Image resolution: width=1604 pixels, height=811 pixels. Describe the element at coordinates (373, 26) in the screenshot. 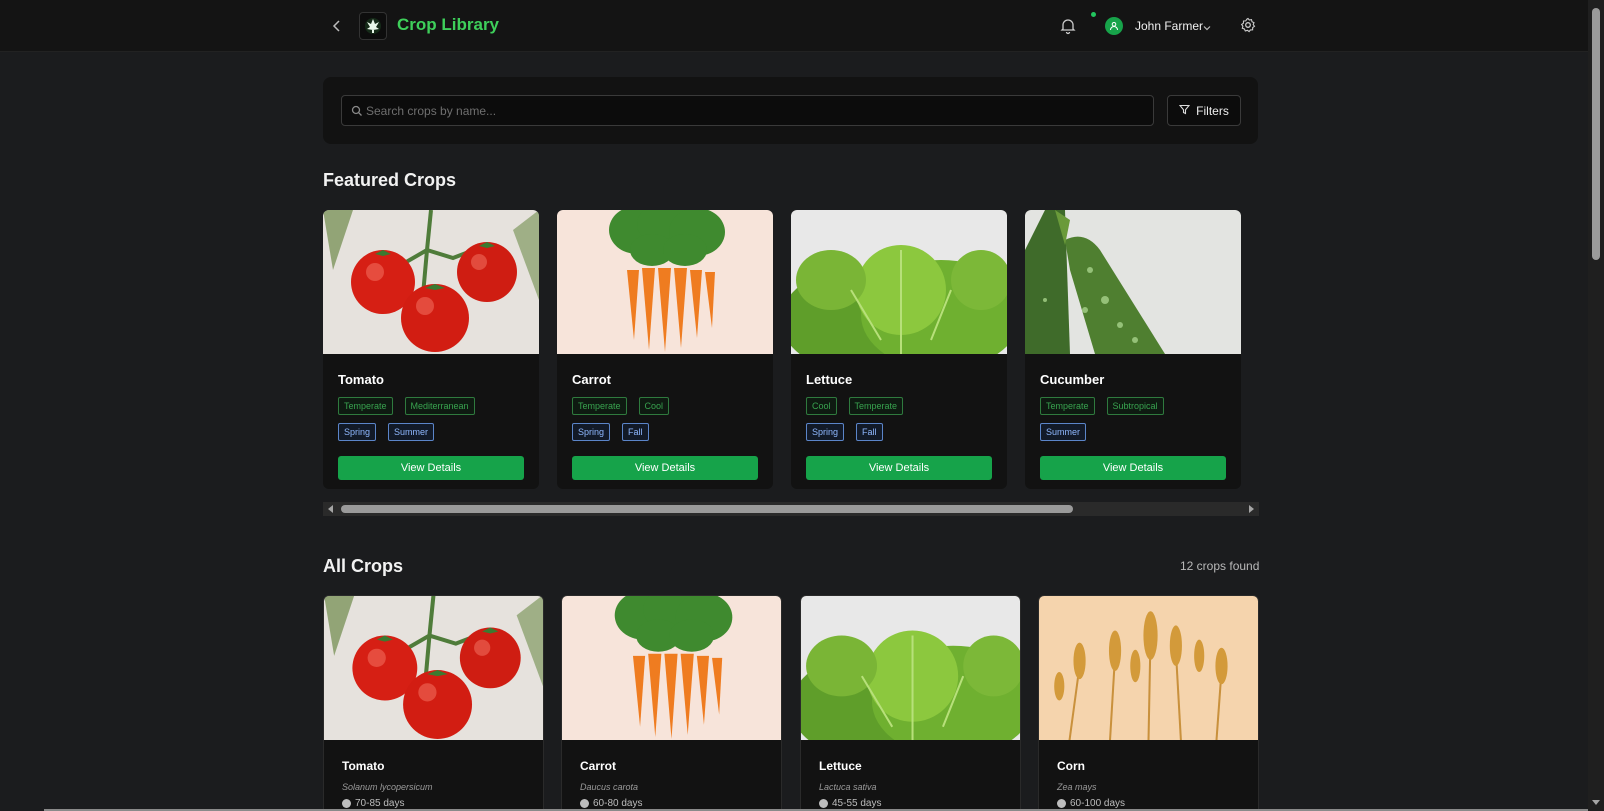

I see `logo-icon` at that location.